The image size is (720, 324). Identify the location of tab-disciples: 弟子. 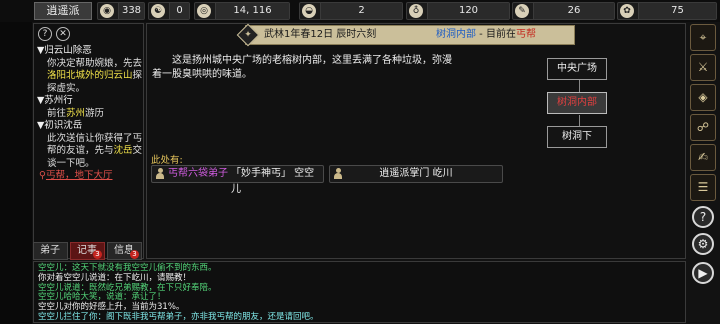
(50, 251).